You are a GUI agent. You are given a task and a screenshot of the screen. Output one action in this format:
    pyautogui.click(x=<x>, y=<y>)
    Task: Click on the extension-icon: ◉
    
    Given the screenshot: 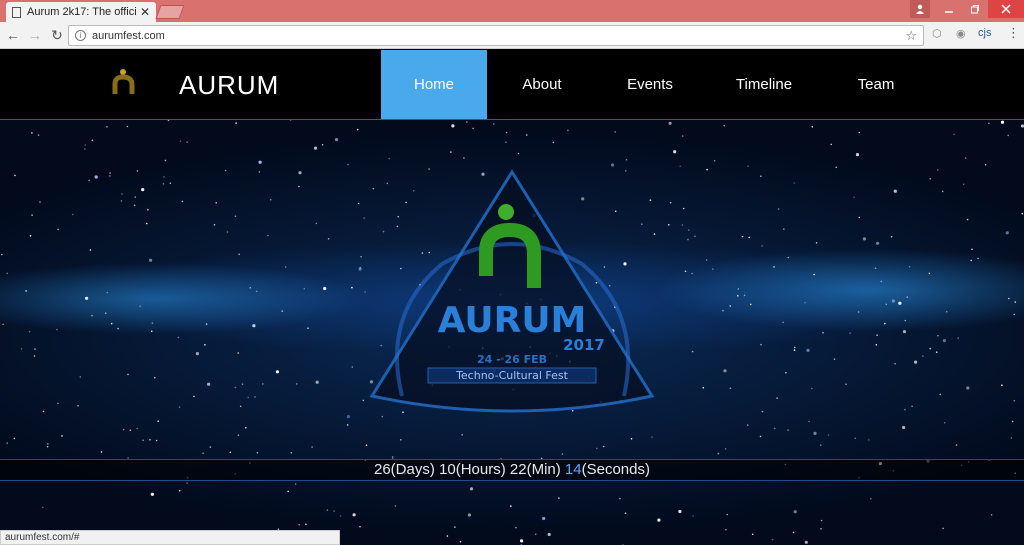 What is the action you would take?
    pyautogui.click(x=961, y=33)
    